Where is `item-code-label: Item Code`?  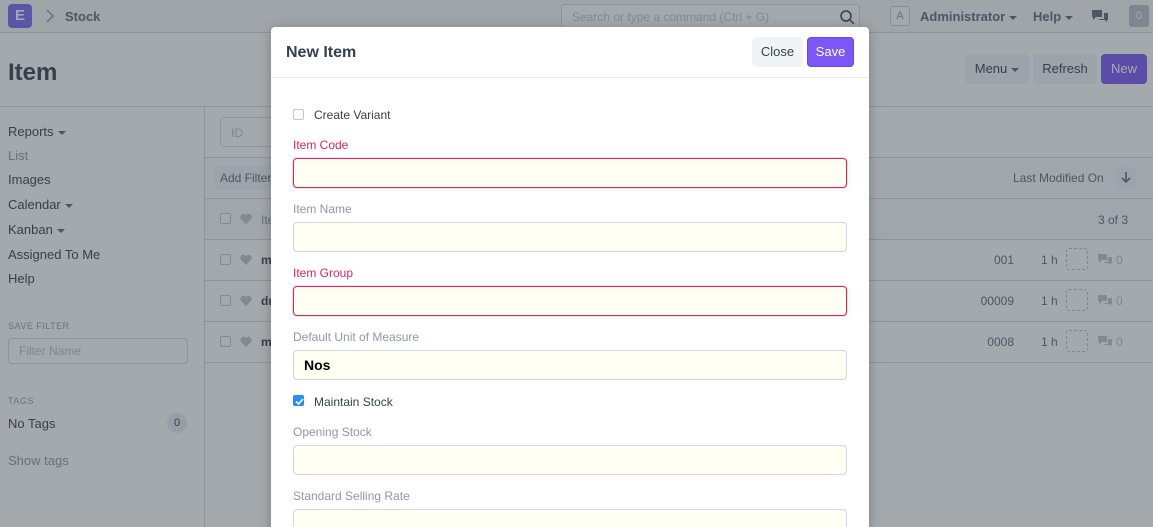 item-code-label: Item Code is located at coordinates (321, 145).